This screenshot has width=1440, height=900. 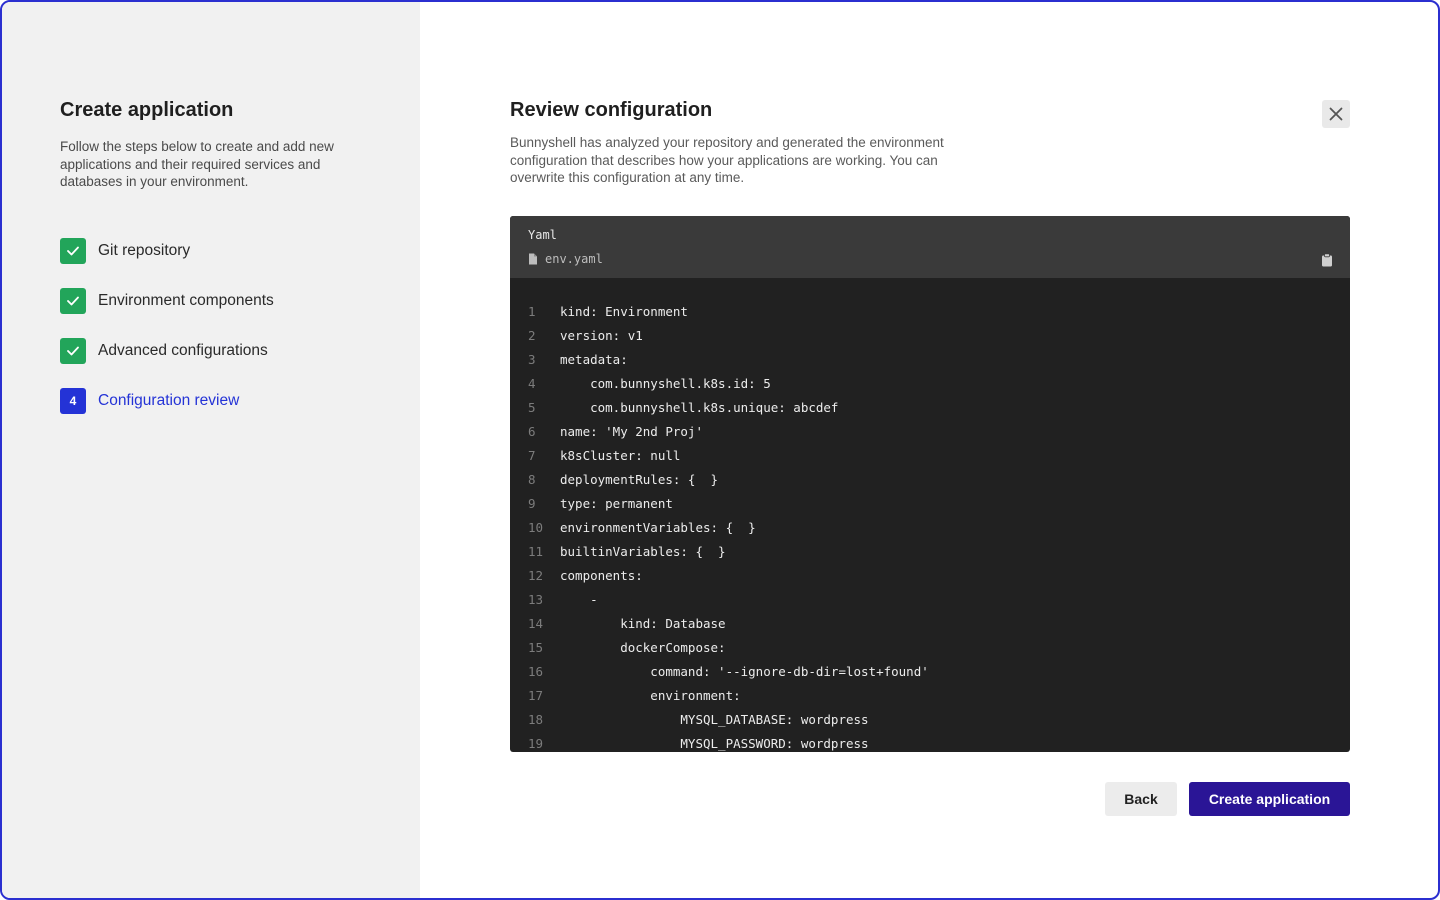 I want to click on line-number: 2, so click(x=532, y=335).